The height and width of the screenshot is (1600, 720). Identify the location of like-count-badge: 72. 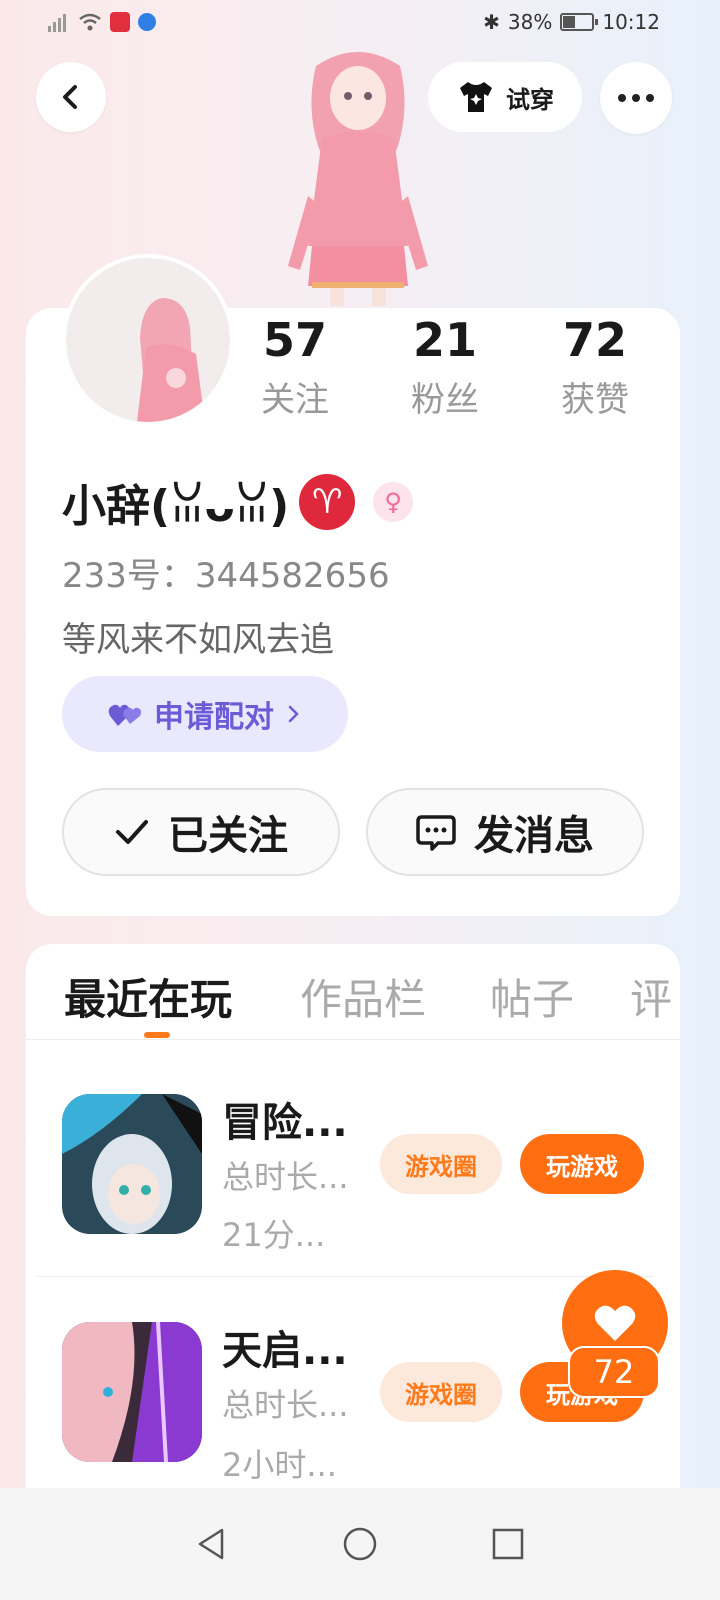
(614, 1372).